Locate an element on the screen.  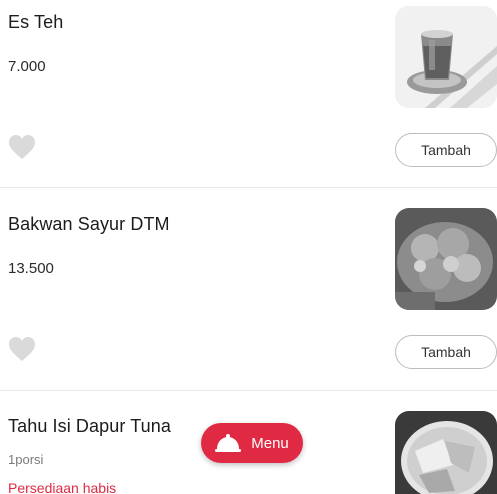
item-price: 7.000 is located at coordinates (27, 66).